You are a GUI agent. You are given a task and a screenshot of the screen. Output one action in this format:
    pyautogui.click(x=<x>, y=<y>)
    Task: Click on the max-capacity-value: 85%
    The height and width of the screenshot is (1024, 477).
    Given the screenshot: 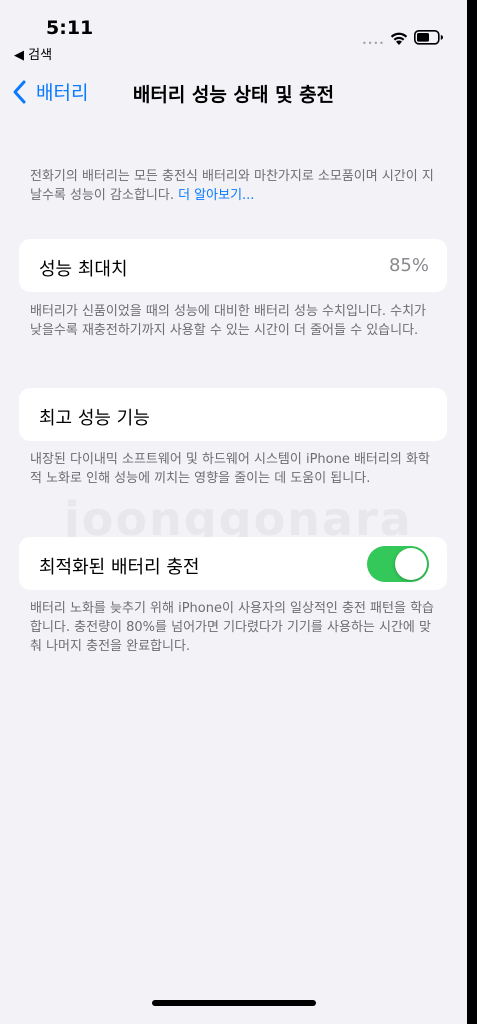 What is the action you would take?
    pyautogui.click(x=408, y=265)
    